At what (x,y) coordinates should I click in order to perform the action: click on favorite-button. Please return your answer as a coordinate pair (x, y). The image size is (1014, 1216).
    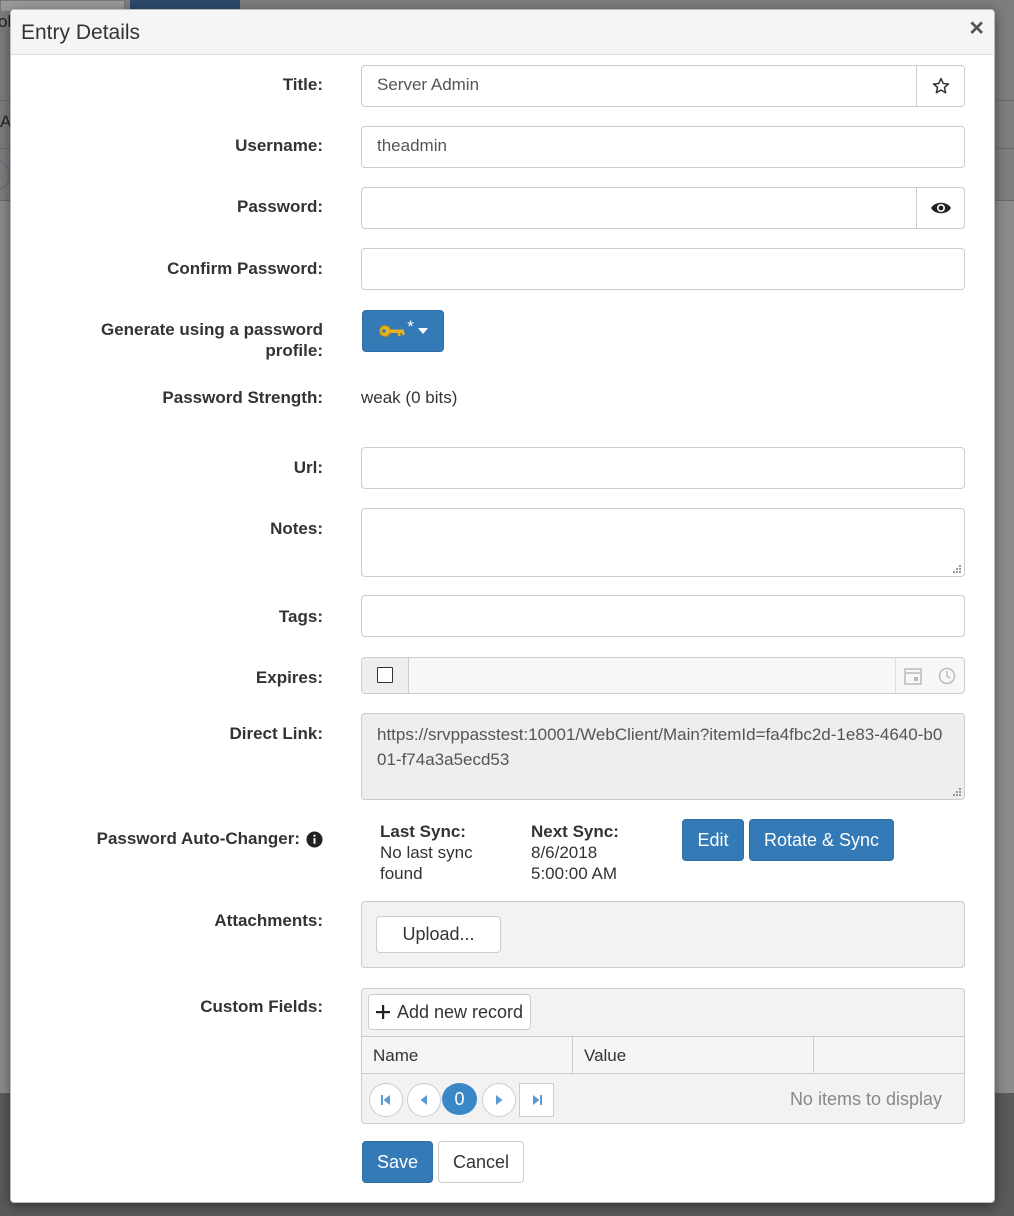
    Looking at the image, I should click on (940, 86).